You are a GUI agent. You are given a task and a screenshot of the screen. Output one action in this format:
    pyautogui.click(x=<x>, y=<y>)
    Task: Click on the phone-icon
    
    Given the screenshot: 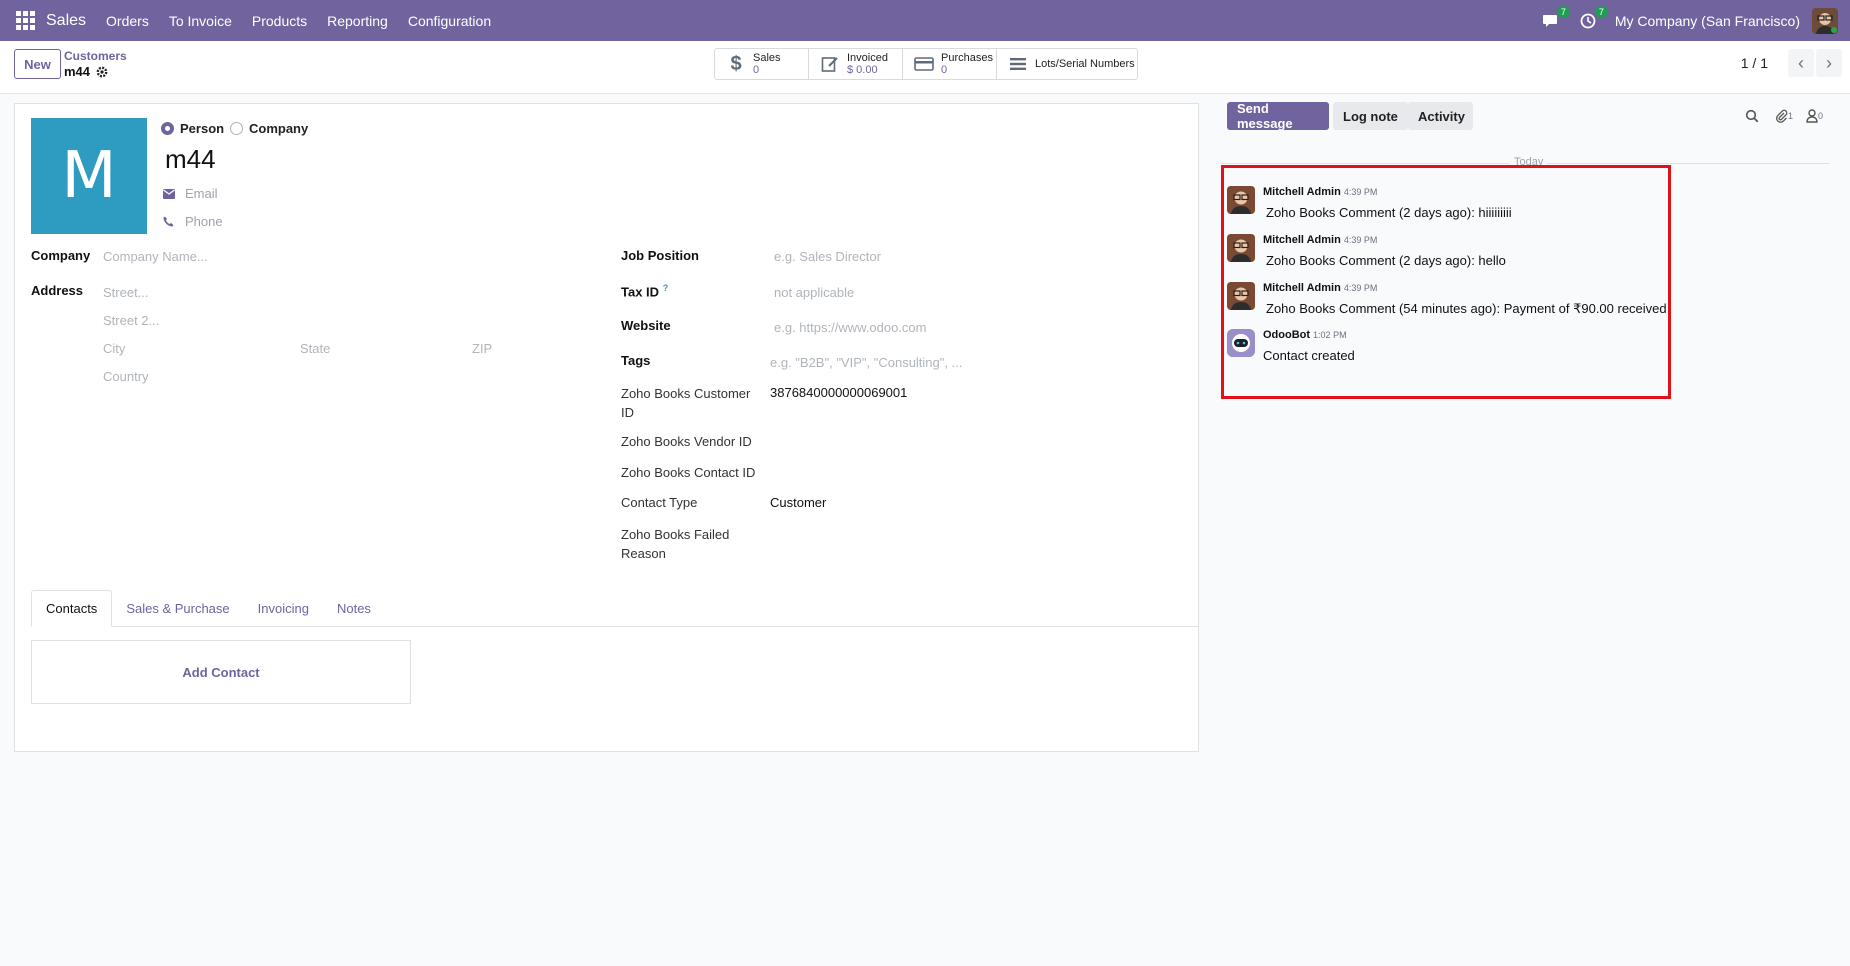 What is the action you would take?
    pyautogui.click(x=169, y=221)
    